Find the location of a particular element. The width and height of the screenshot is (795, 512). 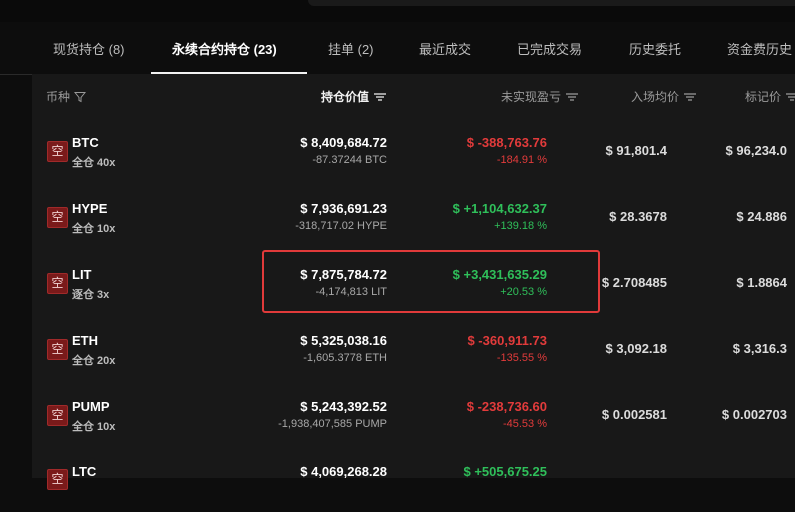

tab-perp-positions: 永续合约持仓 (23) is located at coordinates (224, 48).